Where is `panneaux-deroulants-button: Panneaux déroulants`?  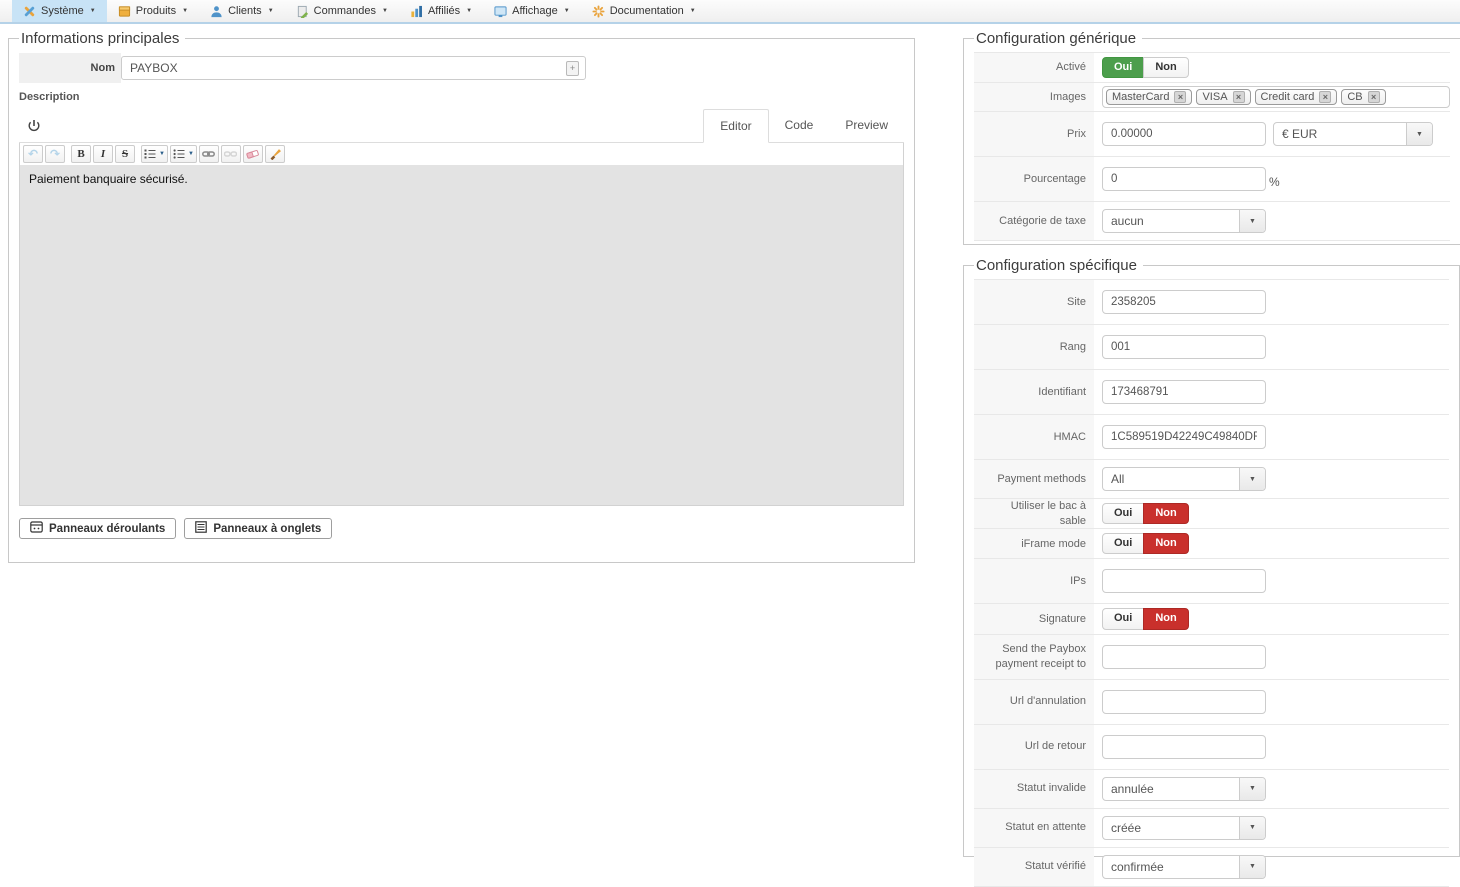
panneaux-deroulants-button: Panneaux déroulants is located at coordinates (98, 528).